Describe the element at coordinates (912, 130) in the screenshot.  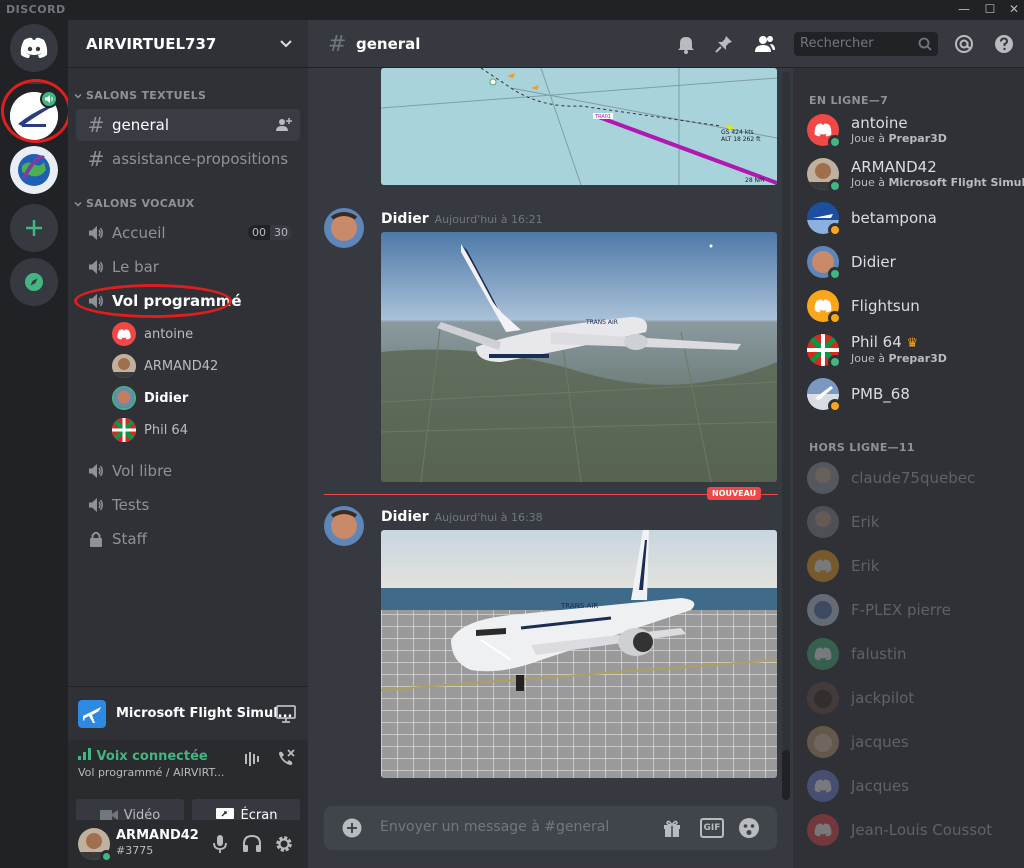
I see `member-item: antoine Joue à Prepar3D` at that location.